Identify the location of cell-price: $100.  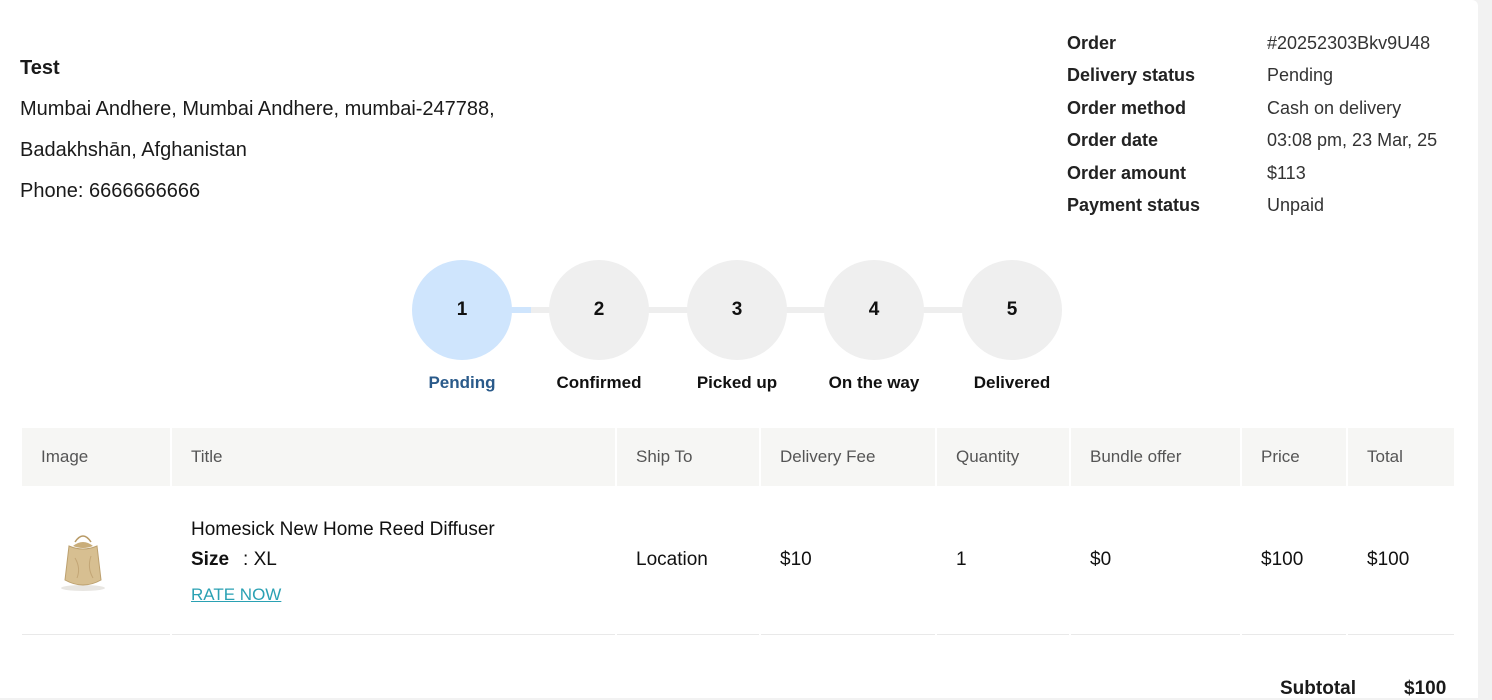
(1294, 560).